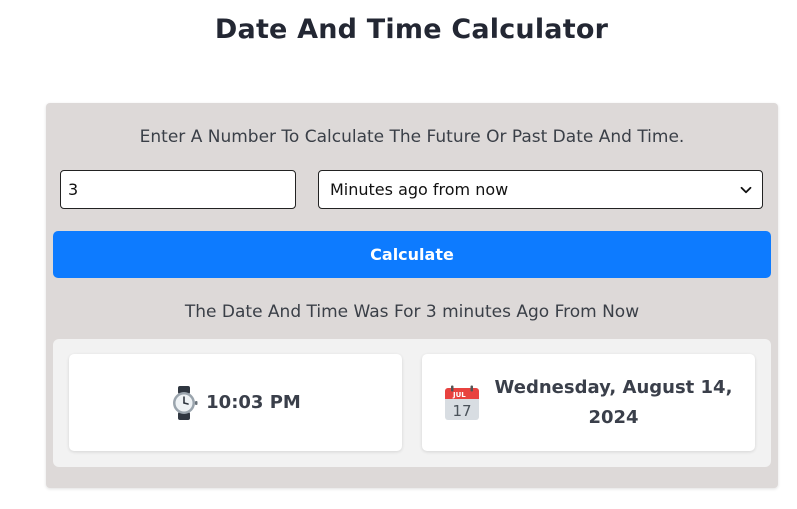  I want to click on calendar-icon: JUL 17, so click(461, 402).